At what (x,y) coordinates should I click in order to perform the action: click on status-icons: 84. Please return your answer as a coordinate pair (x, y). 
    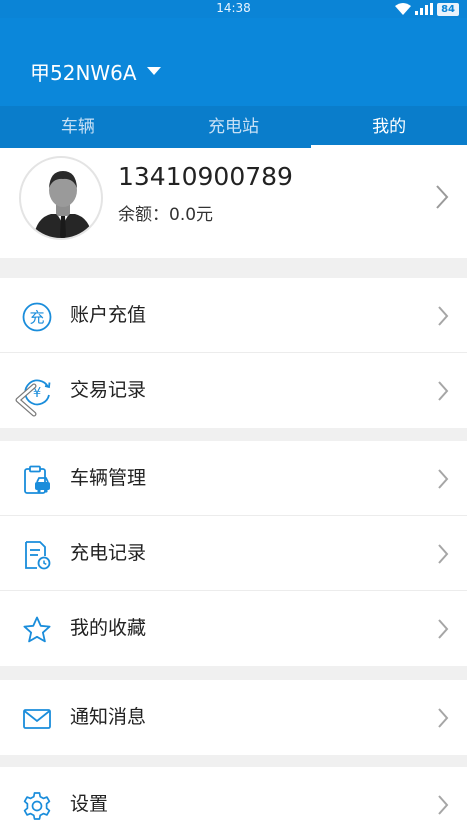
    Looking at the image, I should click on (427, 9).